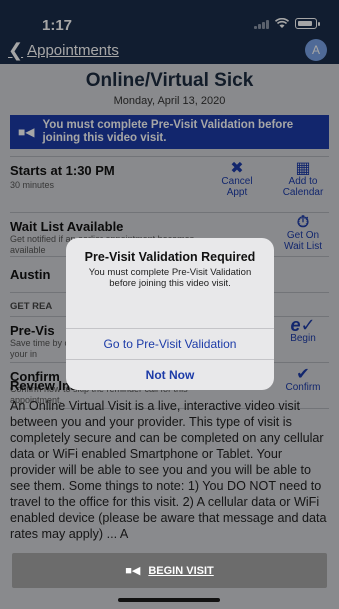 Image resolution: width=339 pixels, height=609 pixels. Describe the element at coordinates (133, 571) in the screenshot. I see `video-camera-icon: ■◀` at that location.